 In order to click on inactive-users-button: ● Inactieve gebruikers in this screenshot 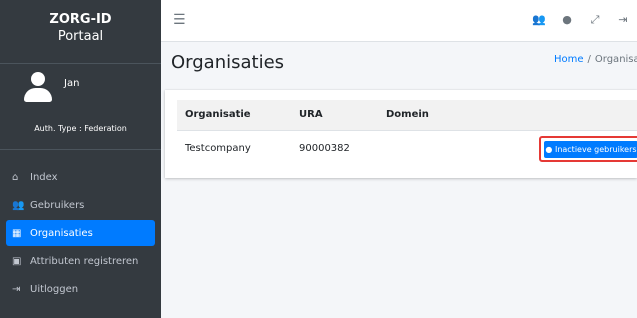, I will do `click(590, 149)`.